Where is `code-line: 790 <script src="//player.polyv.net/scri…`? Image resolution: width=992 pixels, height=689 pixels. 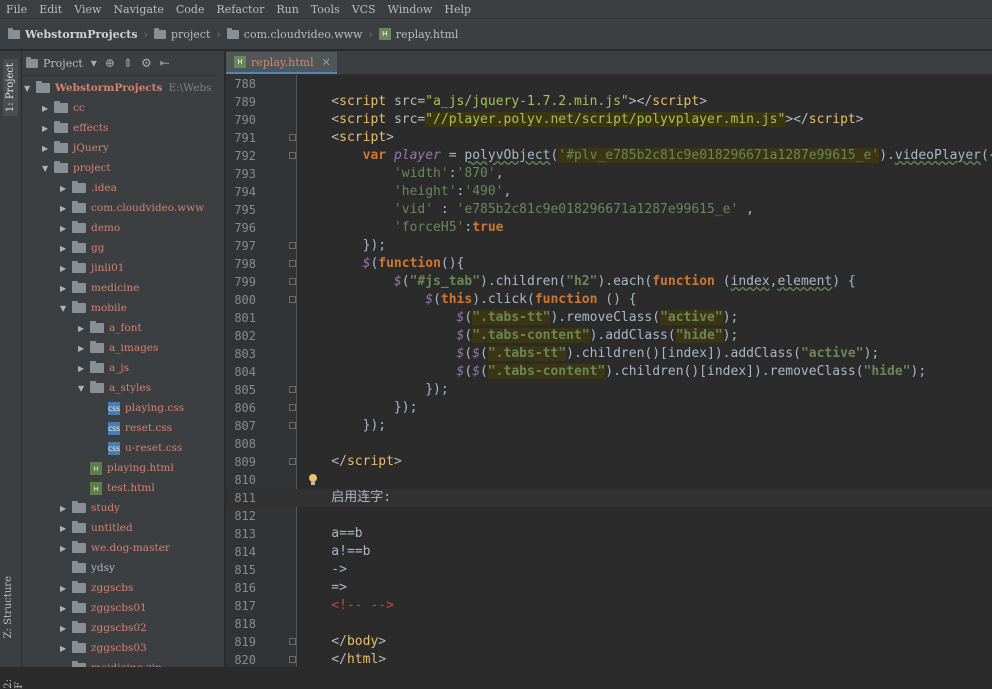 code-line: 790 <script src="//player.polyv.net/scri… is located at coordinates (609, 120).